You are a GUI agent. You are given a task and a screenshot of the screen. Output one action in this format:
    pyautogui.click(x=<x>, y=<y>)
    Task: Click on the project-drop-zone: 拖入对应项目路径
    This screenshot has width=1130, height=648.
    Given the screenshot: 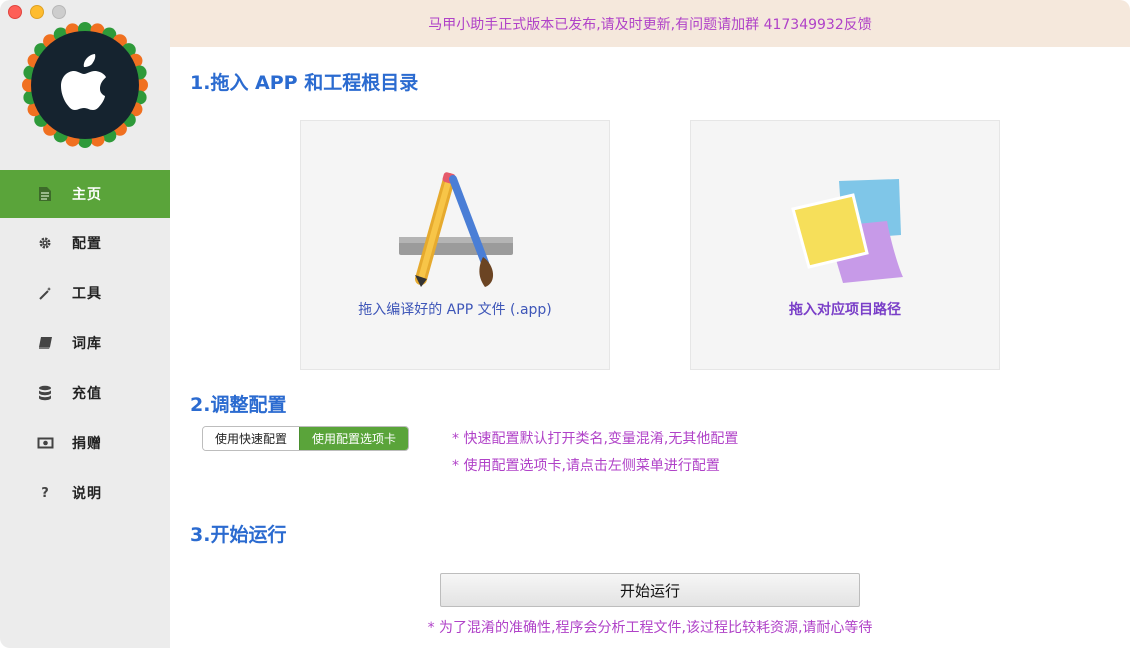 What is the action you would take?
    pyautogui.click(x=845, y=245)
    